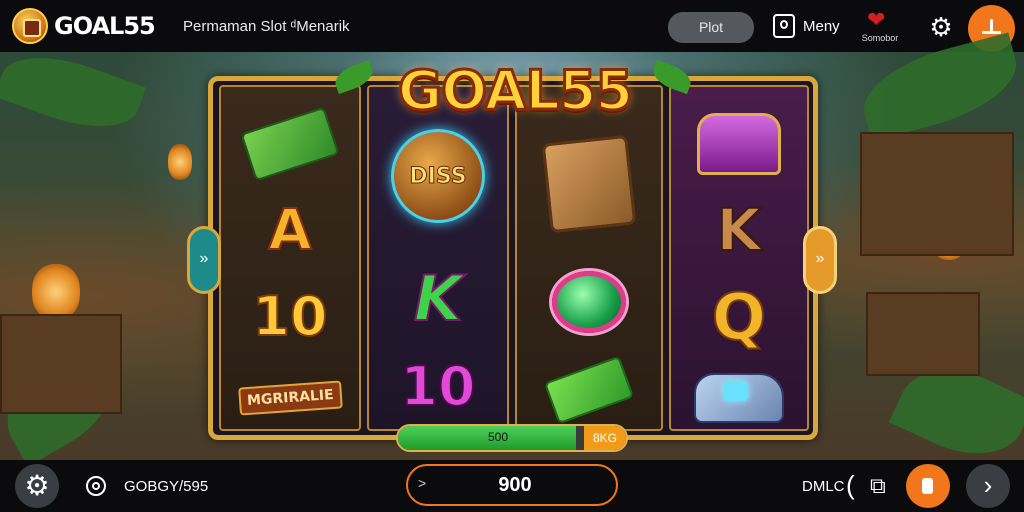  I want to click on cash-stack-icon, so click(290, 144).